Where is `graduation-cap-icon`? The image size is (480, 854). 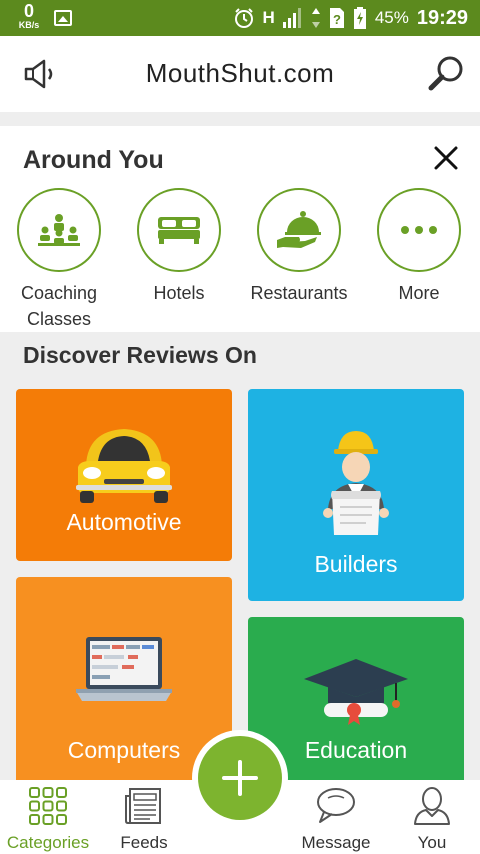
graduation-cap-icon is located at coordinates (356, 692).